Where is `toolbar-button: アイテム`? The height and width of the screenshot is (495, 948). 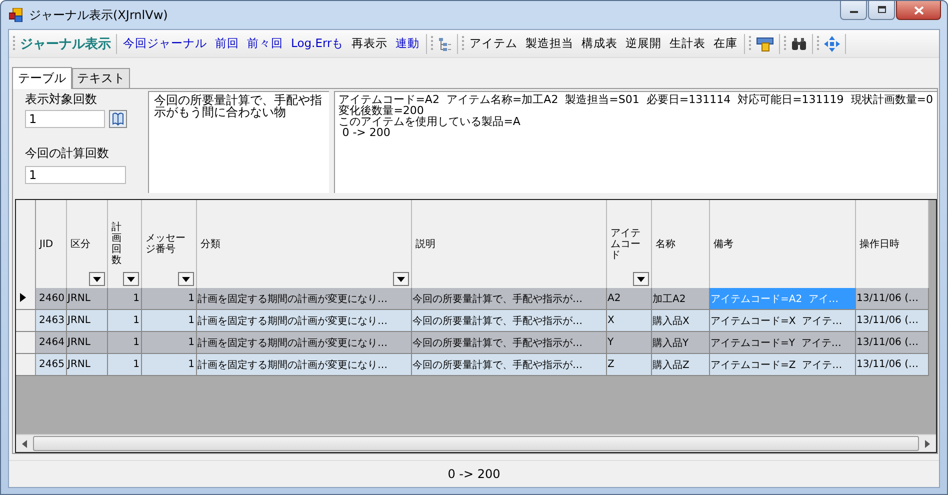 toolbar-button: アイテム is located at coordinates (494, 43).